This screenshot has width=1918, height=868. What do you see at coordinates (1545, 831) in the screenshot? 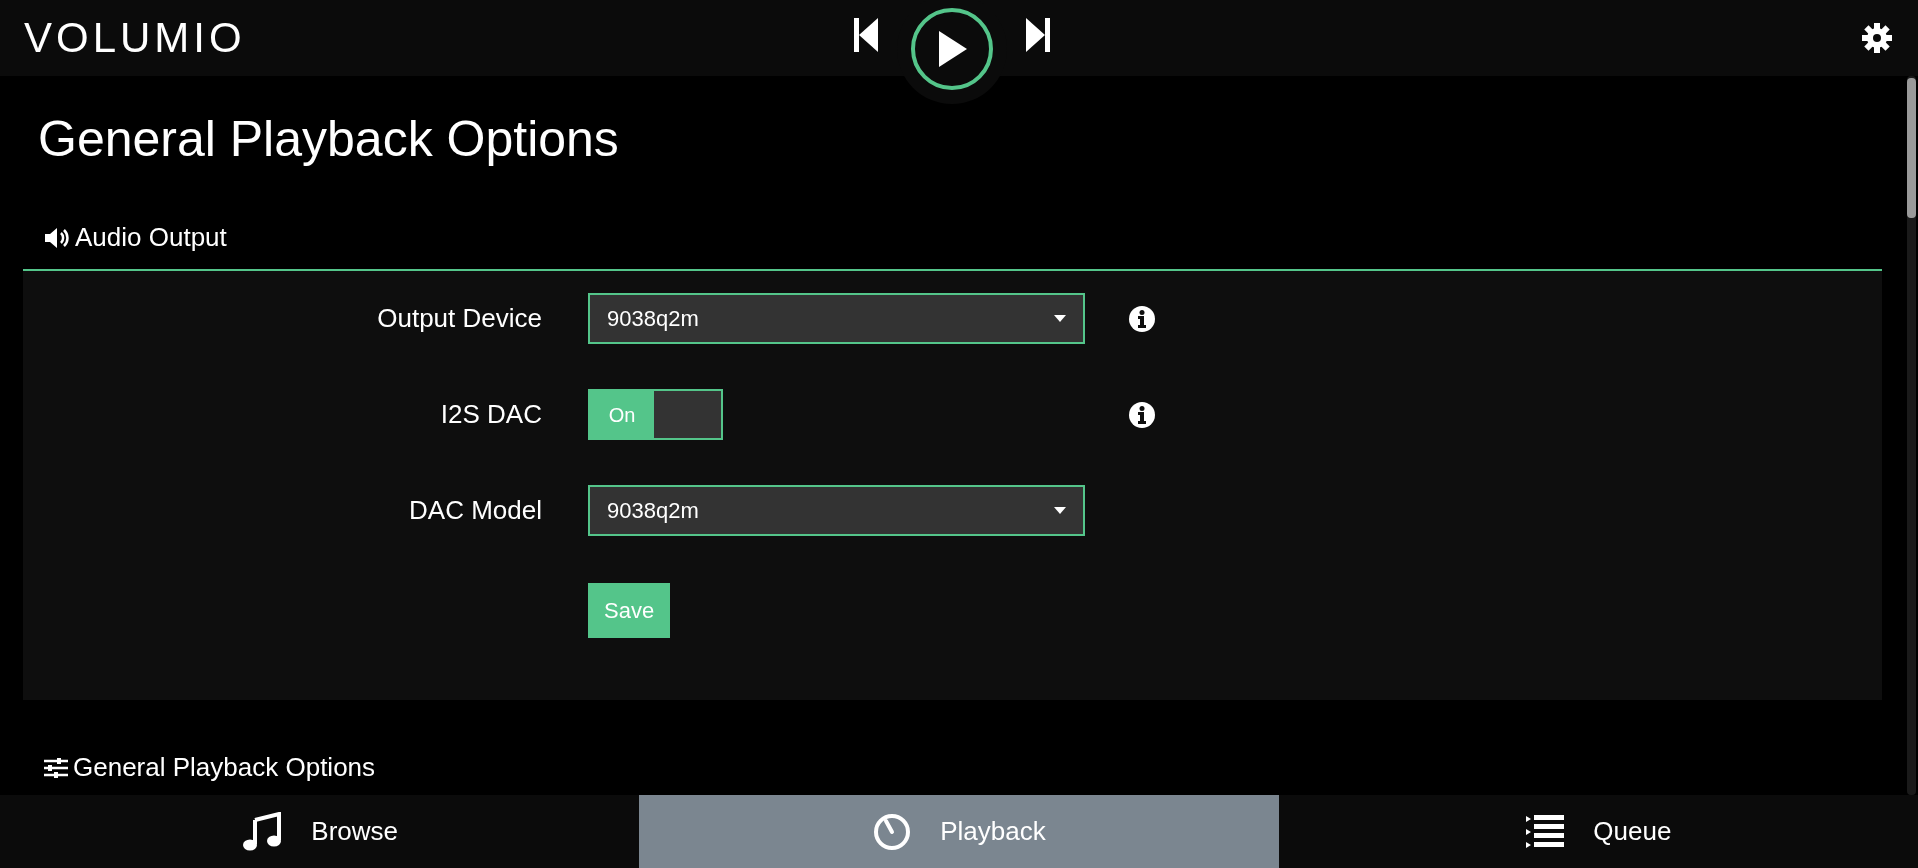
I see `list-icon` at bounding box center [1545, 831].